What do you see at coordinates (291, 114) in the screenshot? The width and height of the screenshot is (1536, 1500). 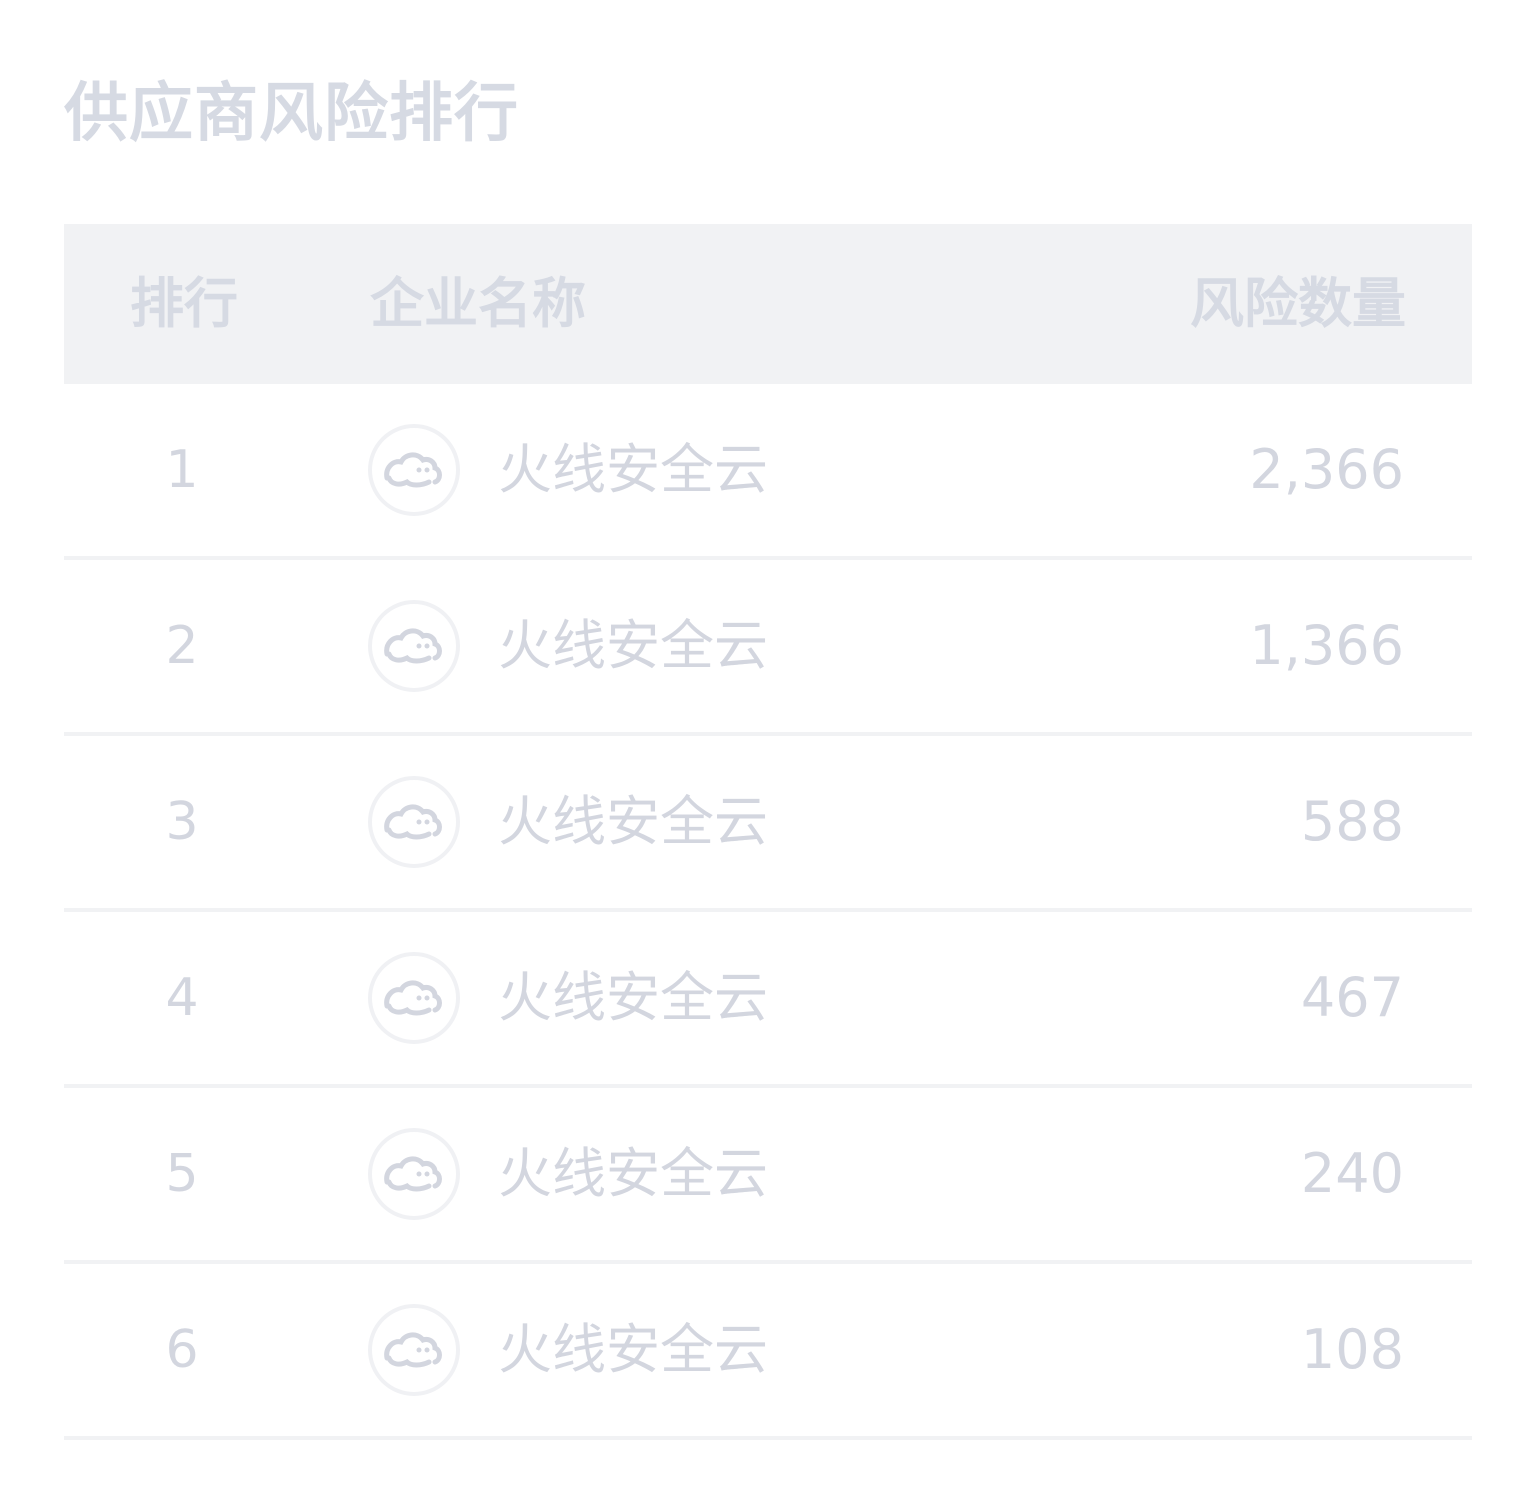 I see `page-title: 供应商风险排行` at bounding box center [291, 114].